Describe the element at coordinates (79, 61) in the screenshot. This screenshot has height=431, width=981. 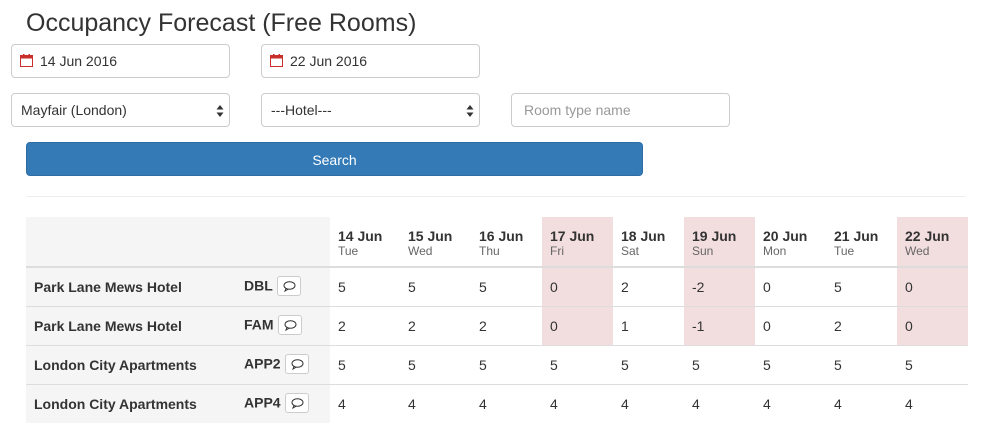
I see `date-from-value: 14 Jun 2016` at that location.